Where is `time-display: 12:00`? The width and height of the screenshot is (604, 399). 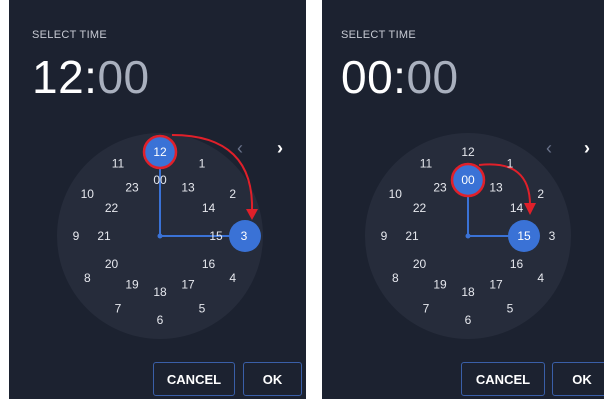
time-display: 12:00 is located at coordinates (91, 77).